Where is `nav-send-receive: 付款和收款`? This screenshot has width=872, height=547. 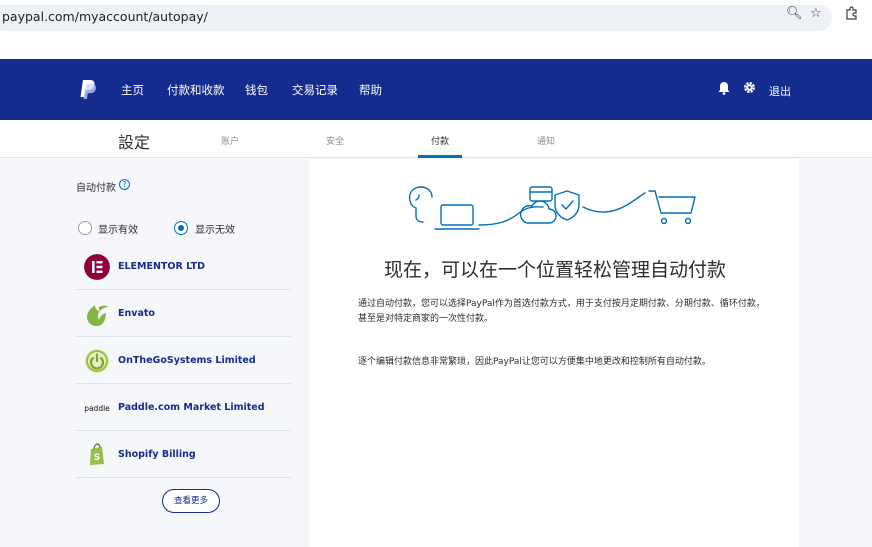
nav-send-receive: 付款和收款 is located at coordinates (196, 90).